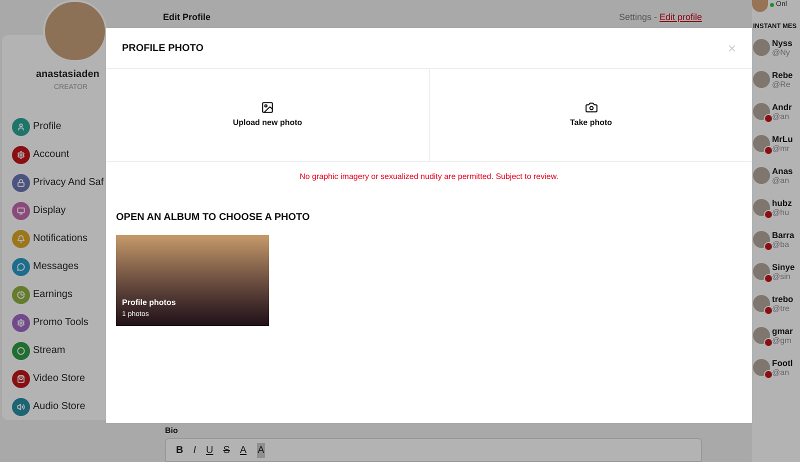 This screenshot has height=462, width=800. What do you see at coordinates (213, 218) in the screenshot?
I see `section-heading: OPEN AN ALBUM TO CHOOSE A PHOTO` at bounding box center [213, 218].